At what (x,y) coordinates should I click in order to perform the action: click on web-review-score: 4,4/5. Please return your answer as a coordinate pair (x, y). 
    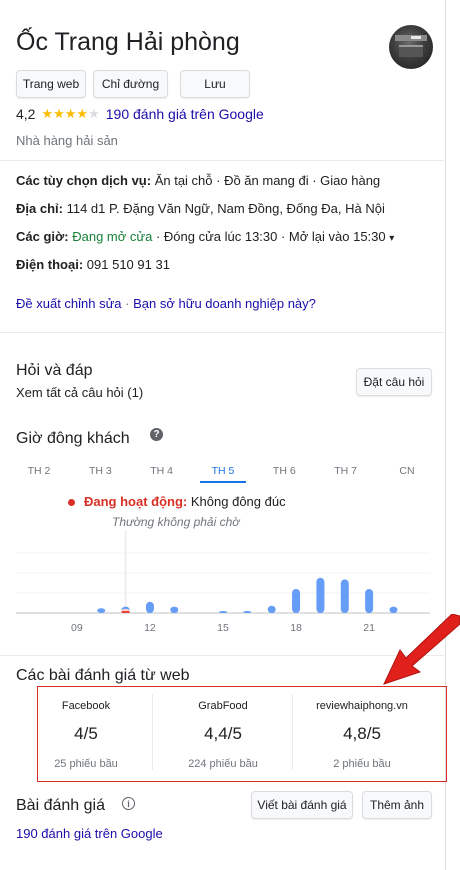
    Looking at the image, I should click on (223, 733).